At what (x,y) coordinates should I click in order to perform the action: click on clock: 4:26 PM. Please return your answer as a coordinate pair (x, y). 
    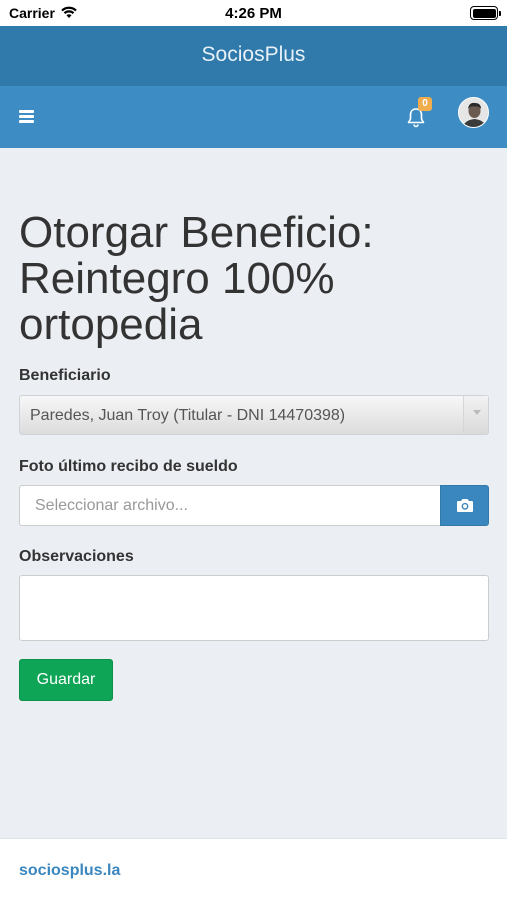
    Looking at the image, I should click on (253, 13).